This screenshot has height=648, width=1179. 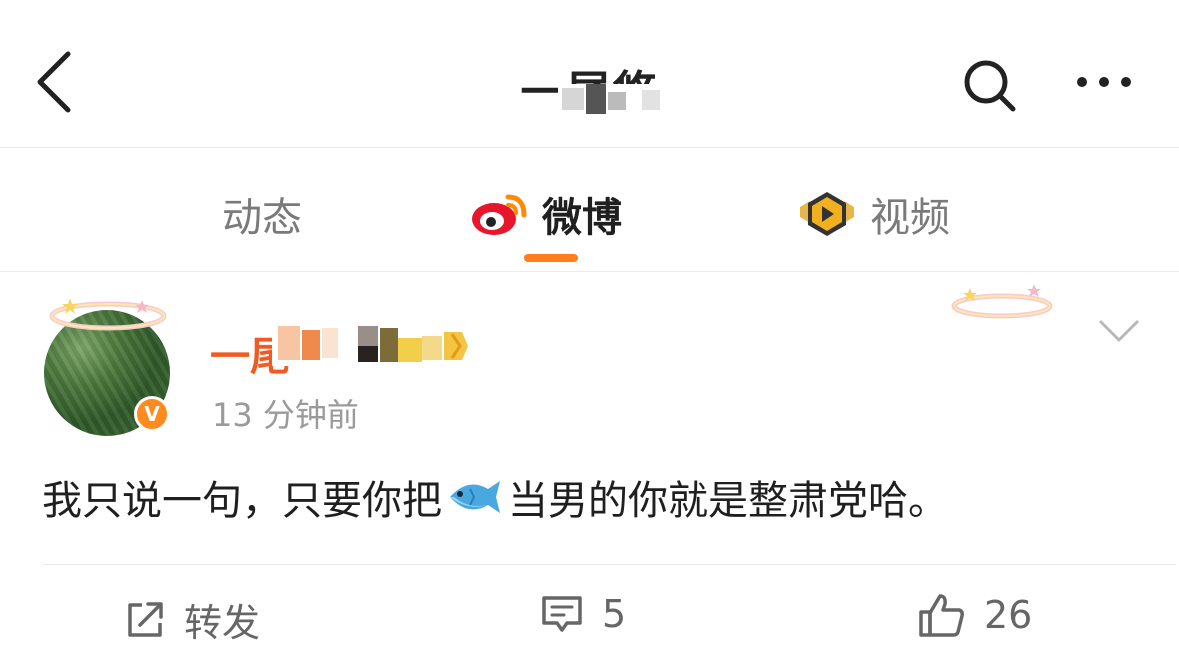 I want to click on video-badge-icon, so click(x=827, y=214).